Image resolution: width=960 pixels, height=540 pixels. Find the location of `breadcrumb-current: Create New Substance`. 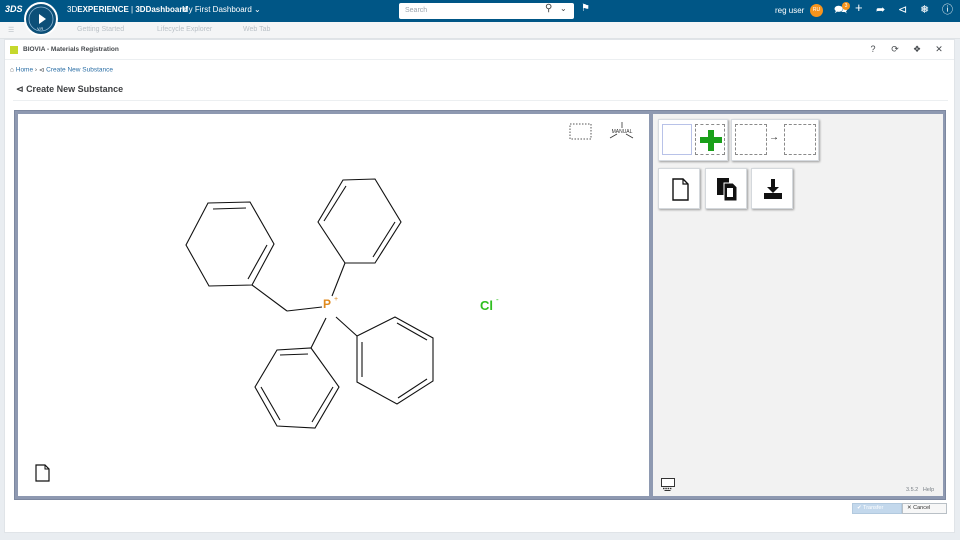

breadcrumb-current: Create New Substance is located at coordinates (79, 70).